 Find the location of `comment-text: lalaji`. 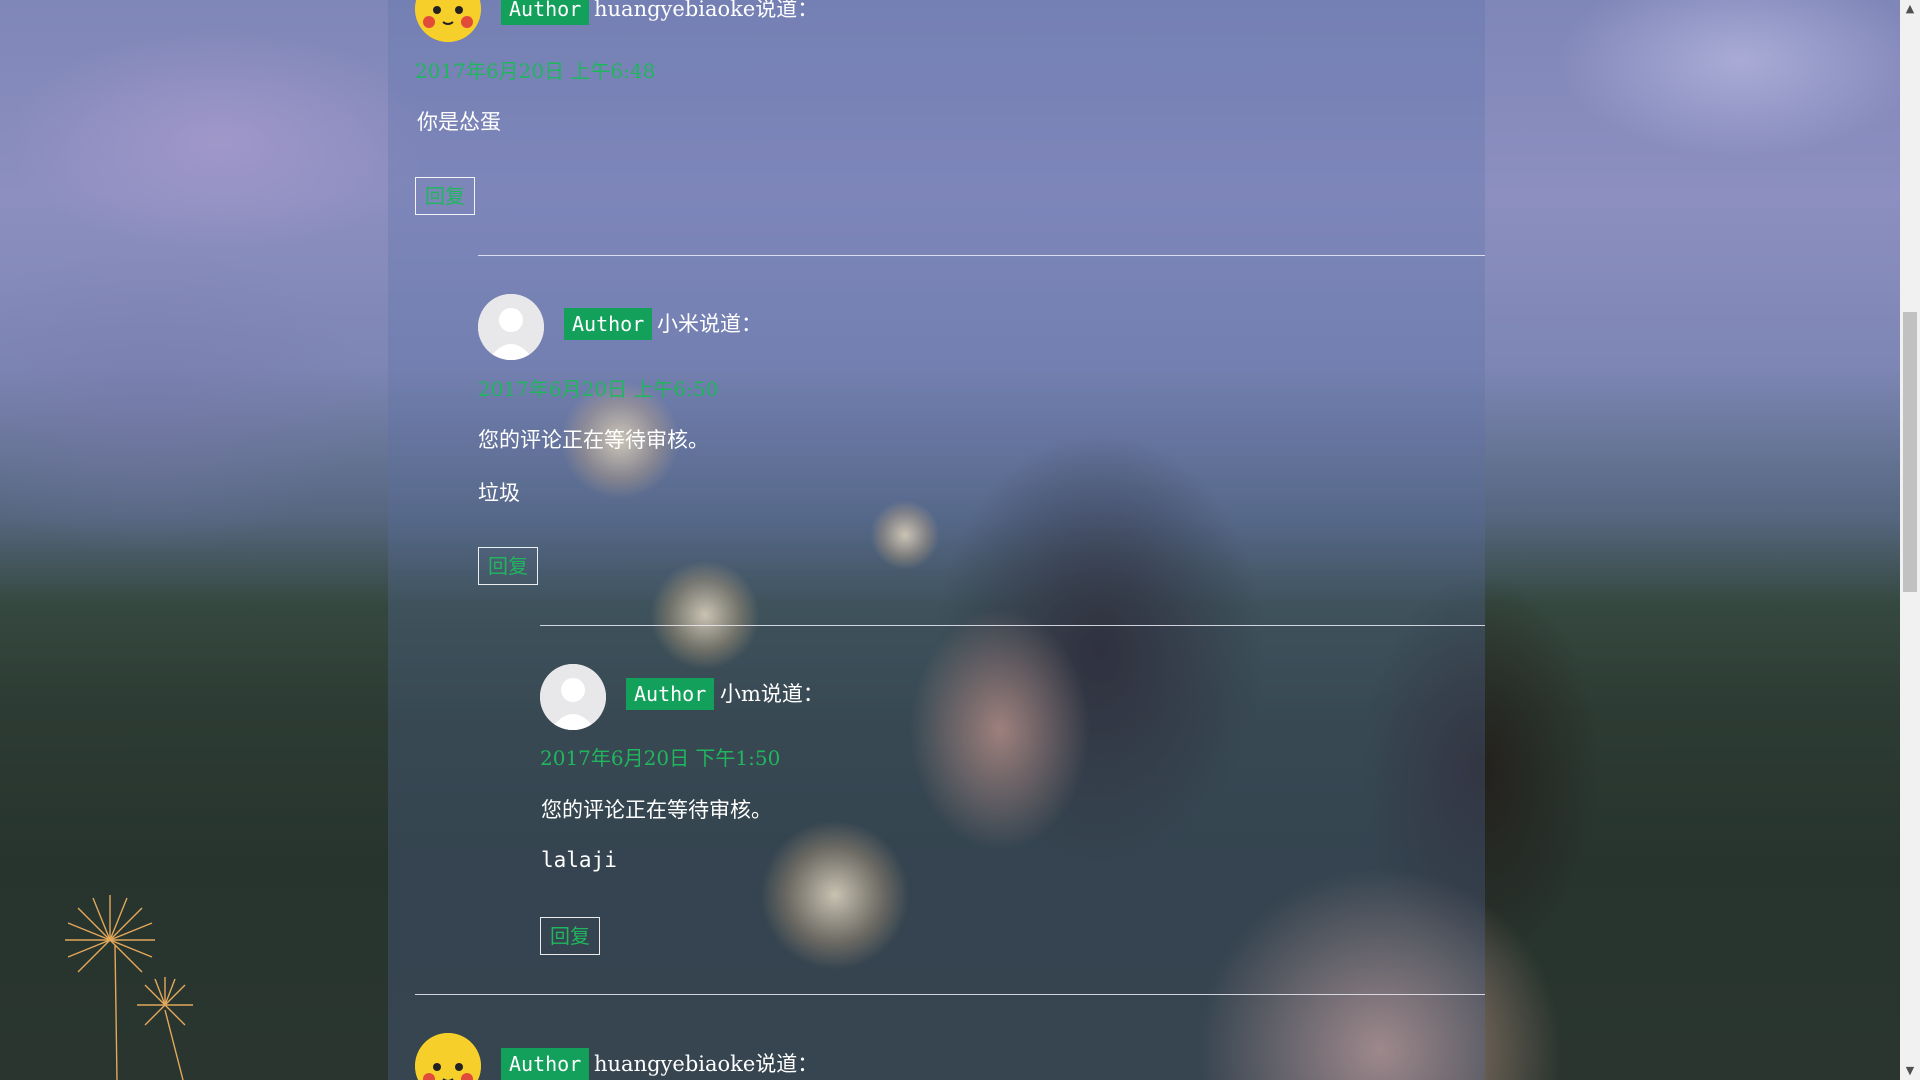

comment-text: lalaji is located at coordinates (579, 860).